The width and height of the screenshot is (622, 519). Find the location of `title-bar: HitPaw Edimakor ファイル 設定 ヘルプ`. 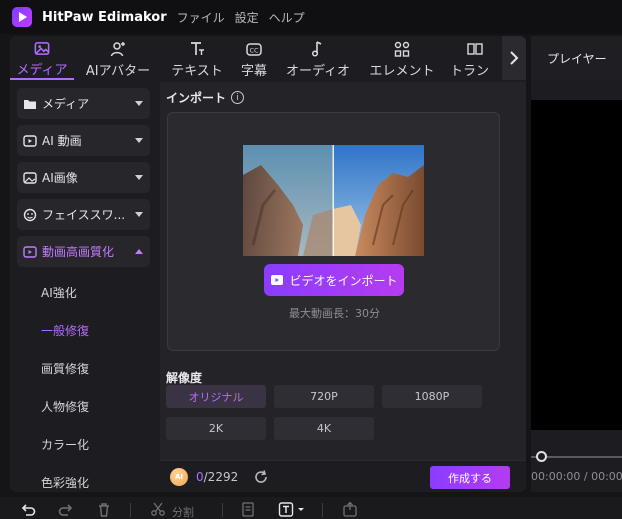

title-bar: HitPaw Edimakor ファイル 設定 ヘルプ is located at coordinates (311, 17).